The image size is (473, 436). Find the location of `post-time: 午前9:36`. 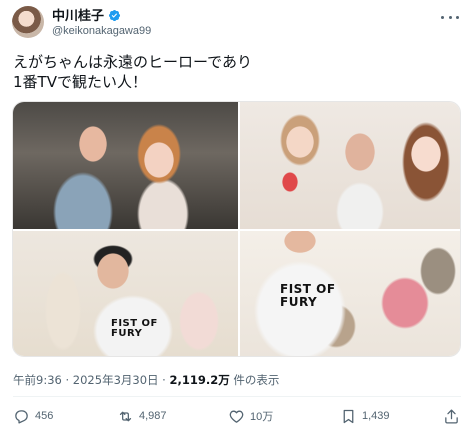

post-time: 午前9:36 is located at coordinates (37, 380).